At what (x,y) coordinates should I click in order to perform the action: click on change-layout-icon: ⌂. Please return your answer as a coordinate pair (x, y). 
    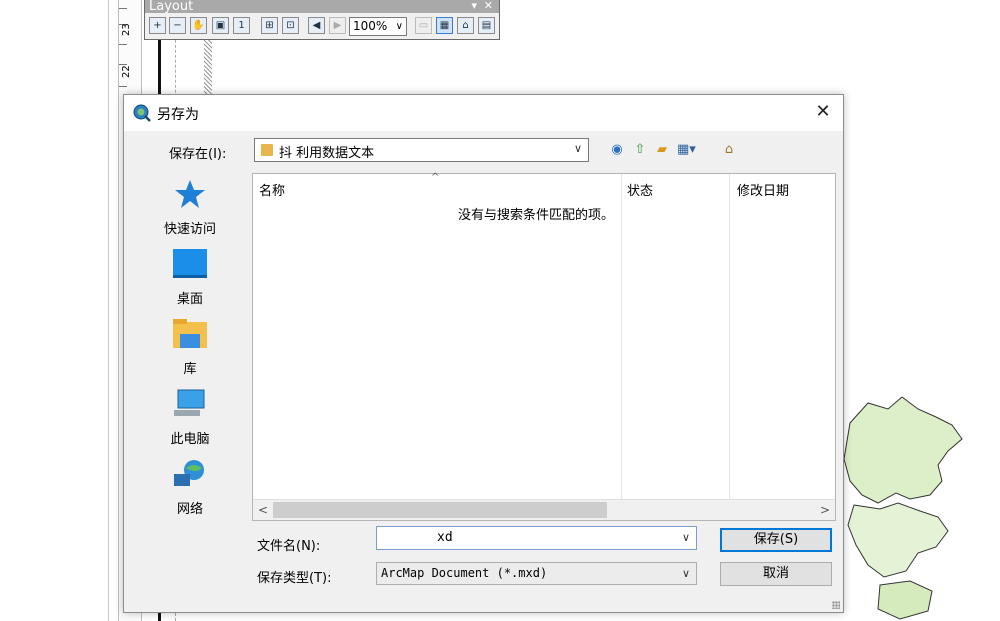
    Looking at the image, I should click on (465, 25).